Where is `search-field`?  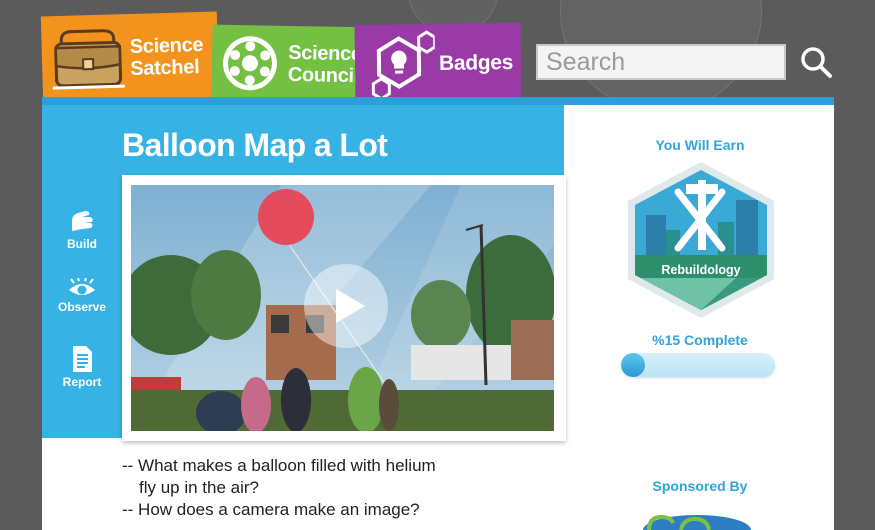 search-field is located at coordinates (661, 62).